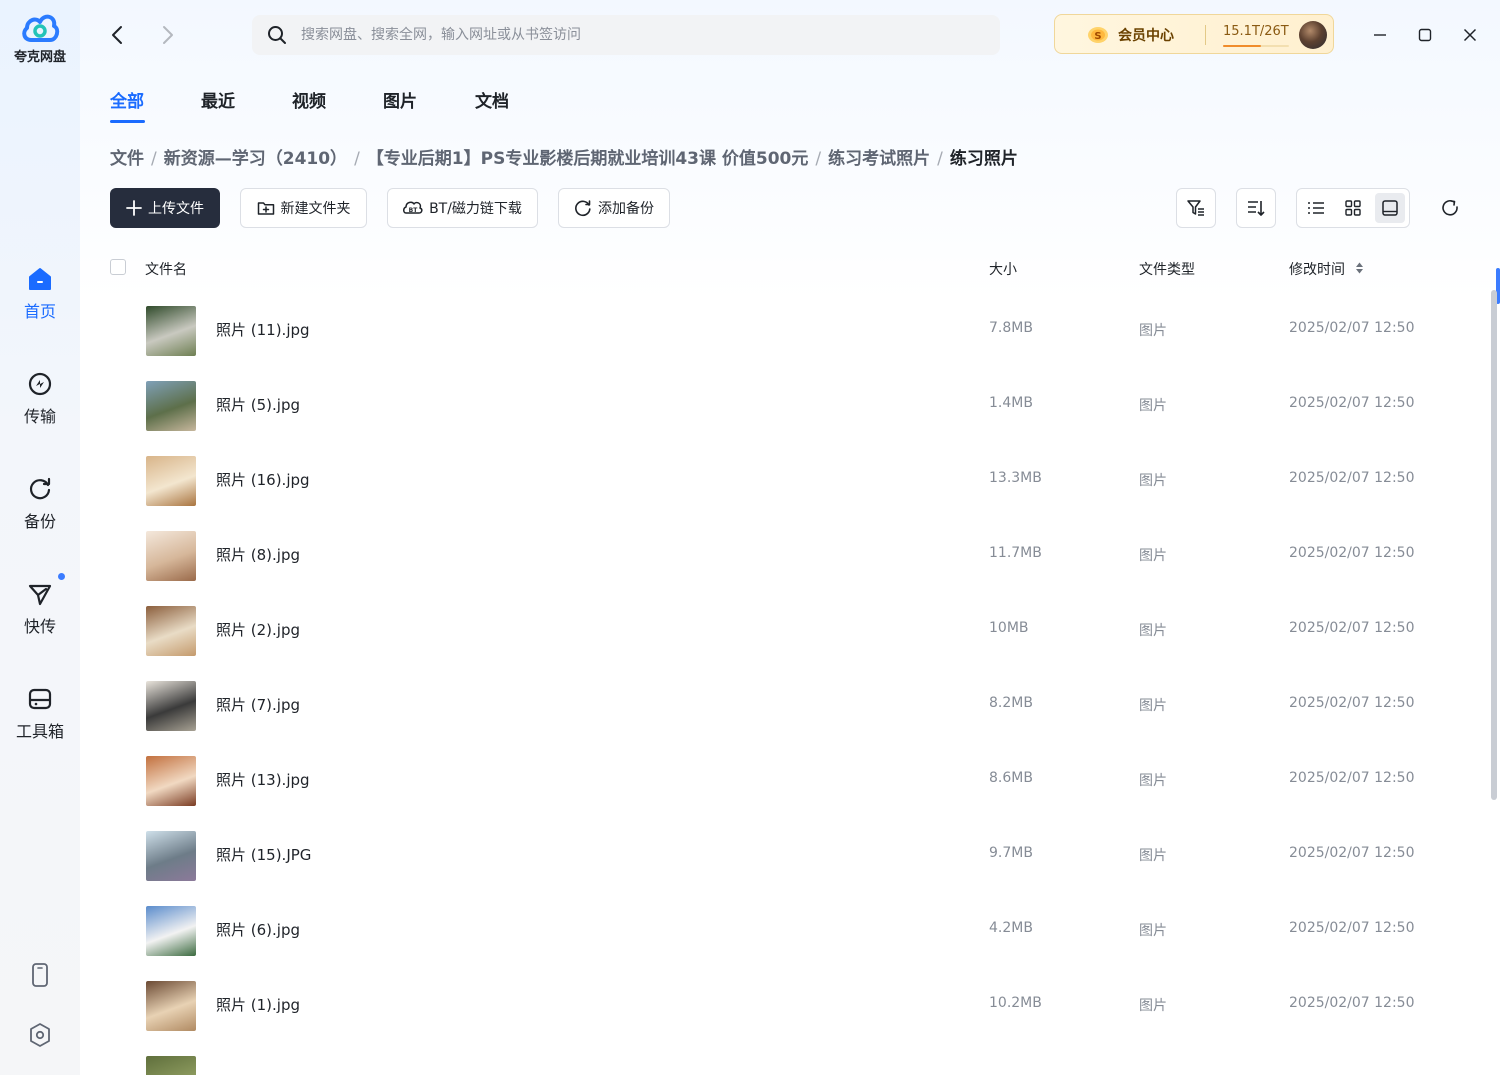  I want to click on table-row: 照片 (13).jpg 8.6MB 图片 2025/02/07 12:50, so click(795, 780).